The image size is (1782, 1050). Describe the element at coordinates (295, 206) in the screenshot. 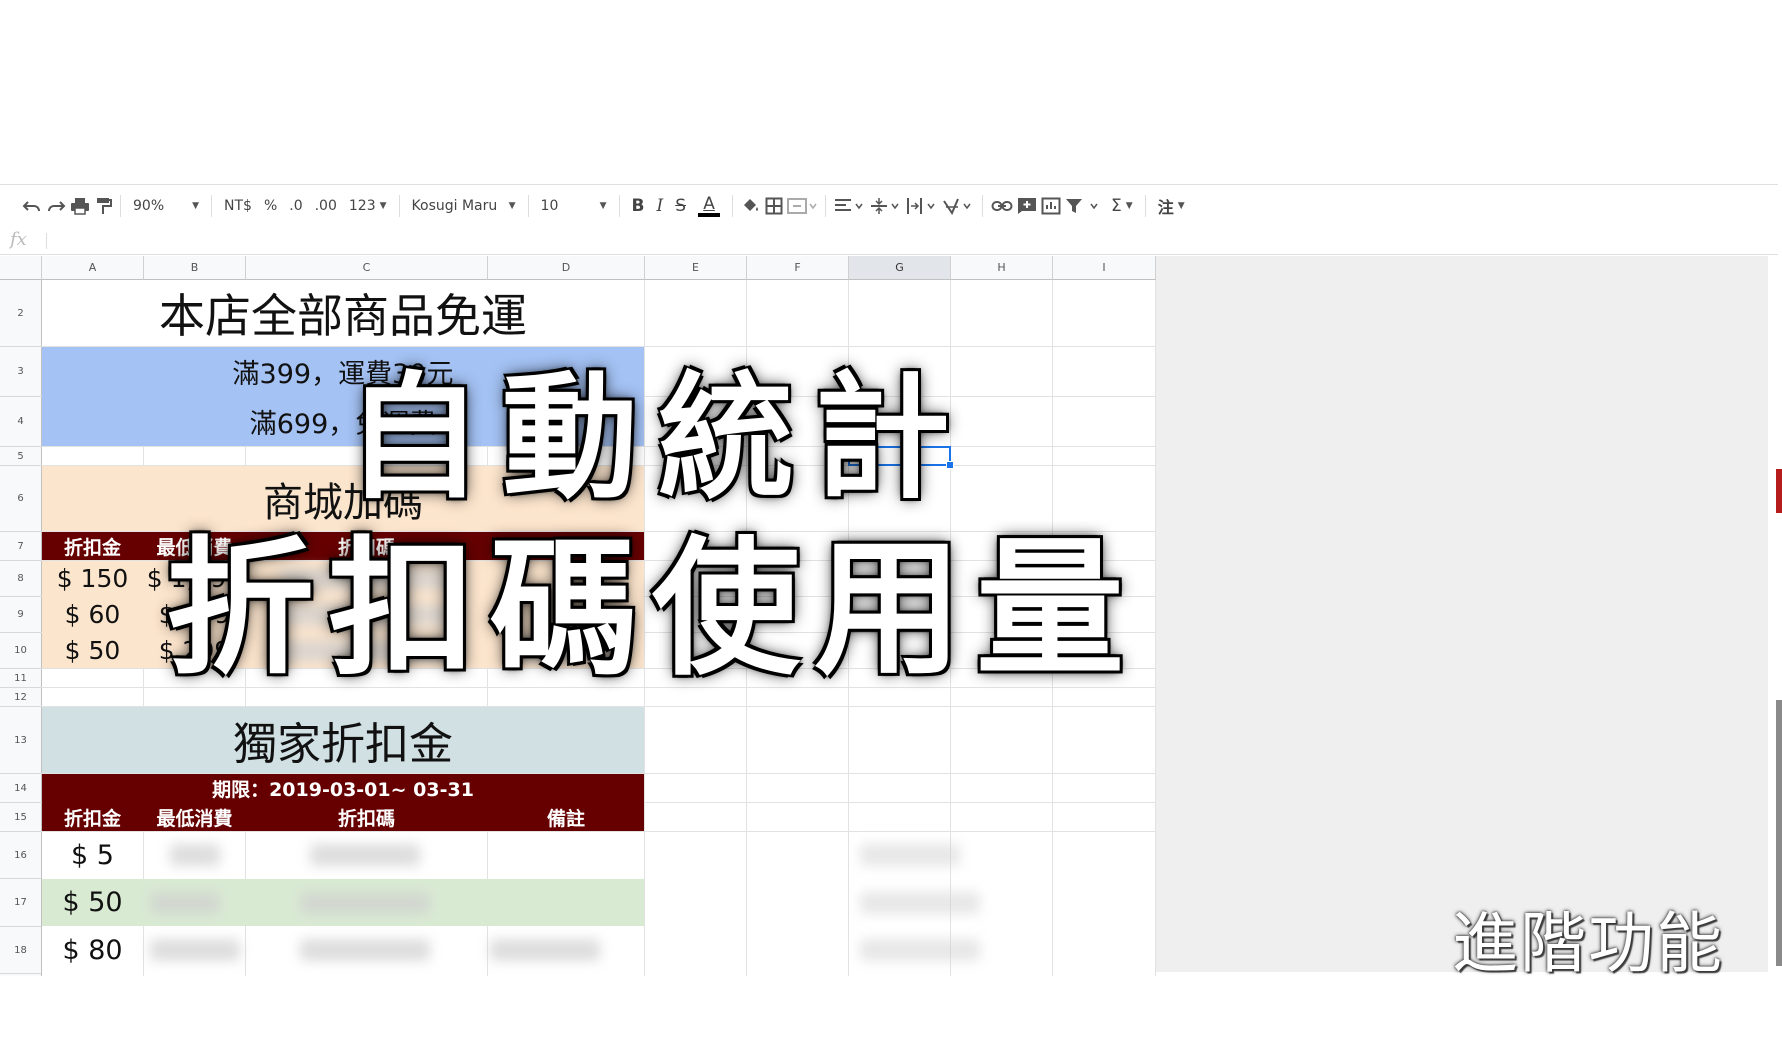

I see `decrease-decimal-button: .0` at that location.